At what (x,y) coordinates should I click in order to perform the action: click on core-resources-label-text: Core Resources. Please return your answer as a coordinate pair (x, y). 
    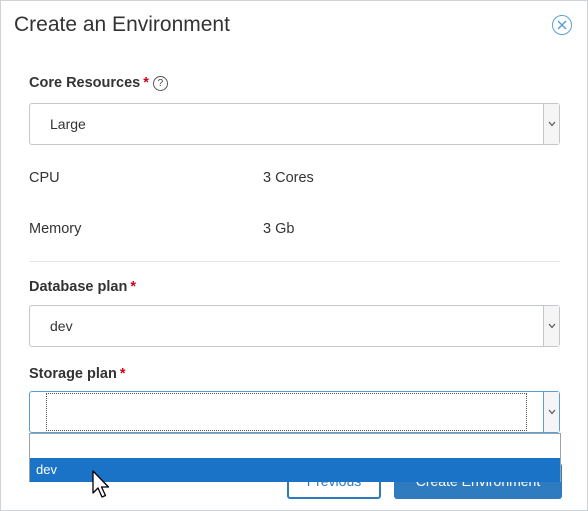
    Looking at the image, I should click on (85, 83).